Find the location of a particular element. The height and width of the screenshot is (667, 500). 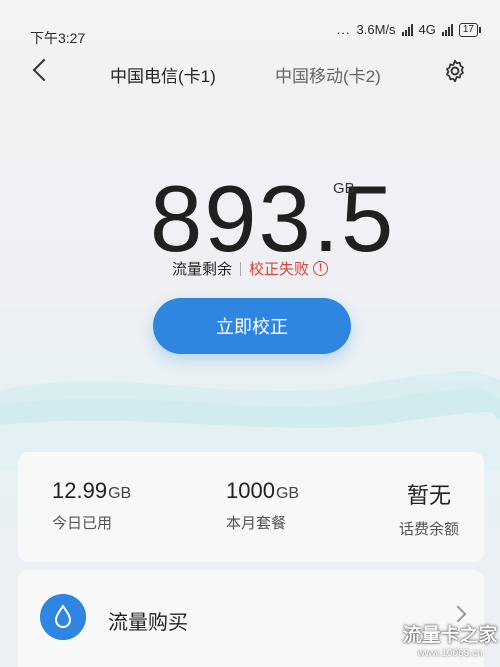

data-purchase-label: 流量购买 is located at coordinates (148, 623).